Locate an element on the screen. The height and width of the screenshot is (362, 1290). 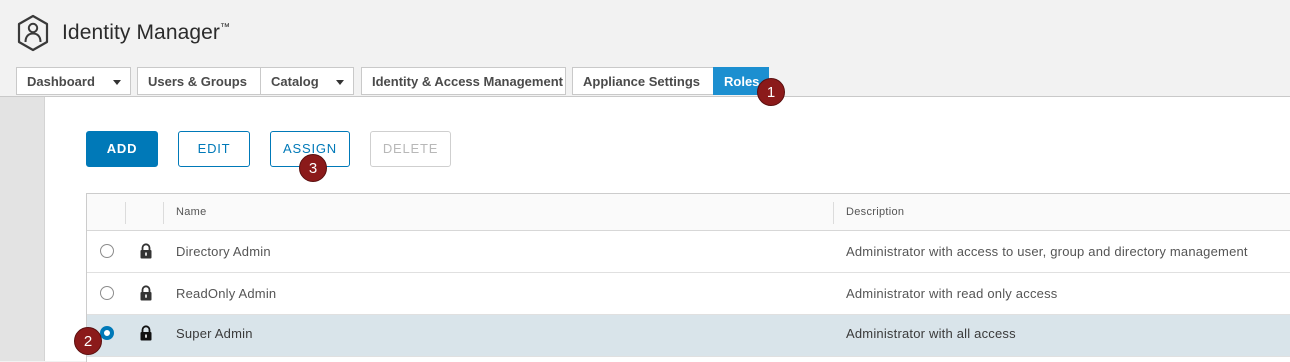
step-marker-1: 1 is located at coordinates (771, 92).